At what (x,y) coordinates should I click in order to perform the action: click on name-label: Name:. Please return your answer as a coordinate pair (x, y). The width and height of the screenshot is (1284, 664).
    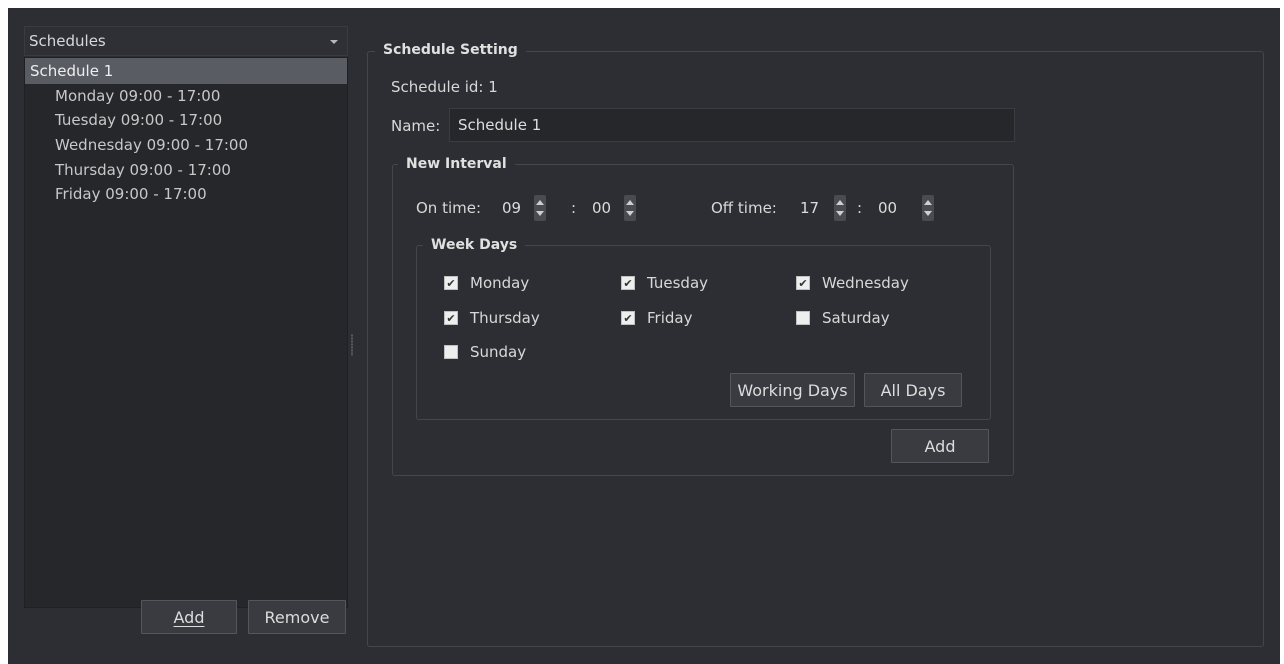
    Looking at the image, I should click on (416, 126).